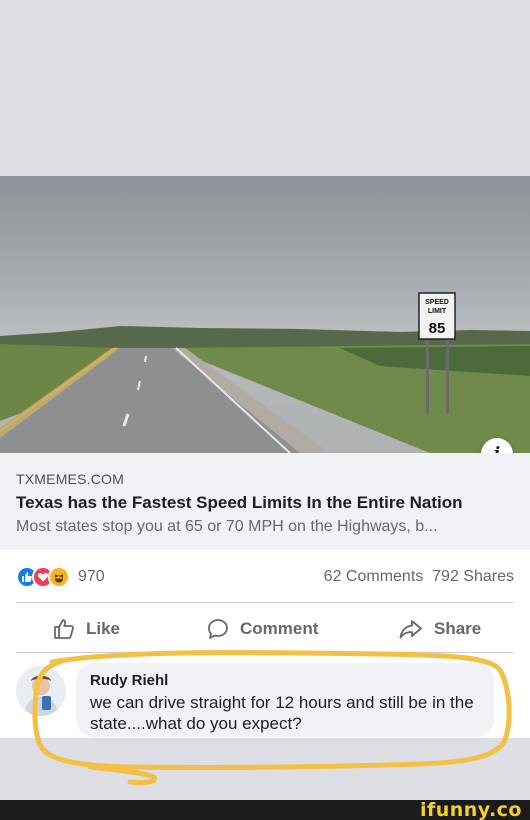  What do you see at coordinates (265, 809) in the screenshot?
I see `watermark-bar: ifunny.co` at bounding box center [265, 809].